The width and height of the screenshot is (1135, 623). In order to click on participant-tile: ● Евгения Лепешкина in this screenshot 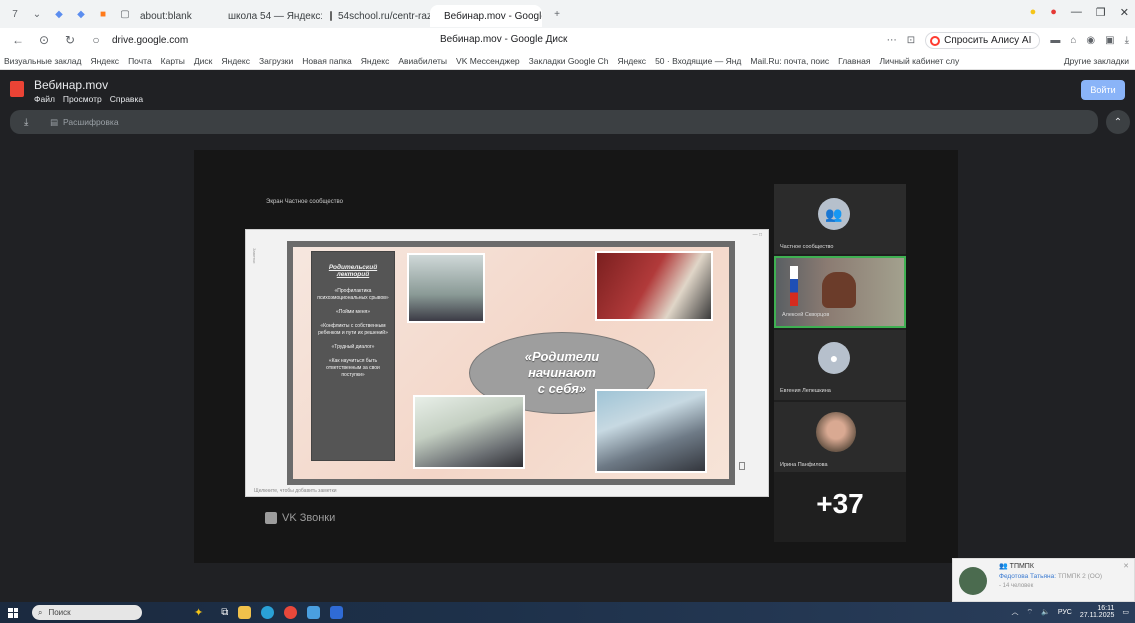, I will do `click(840, 365)`.